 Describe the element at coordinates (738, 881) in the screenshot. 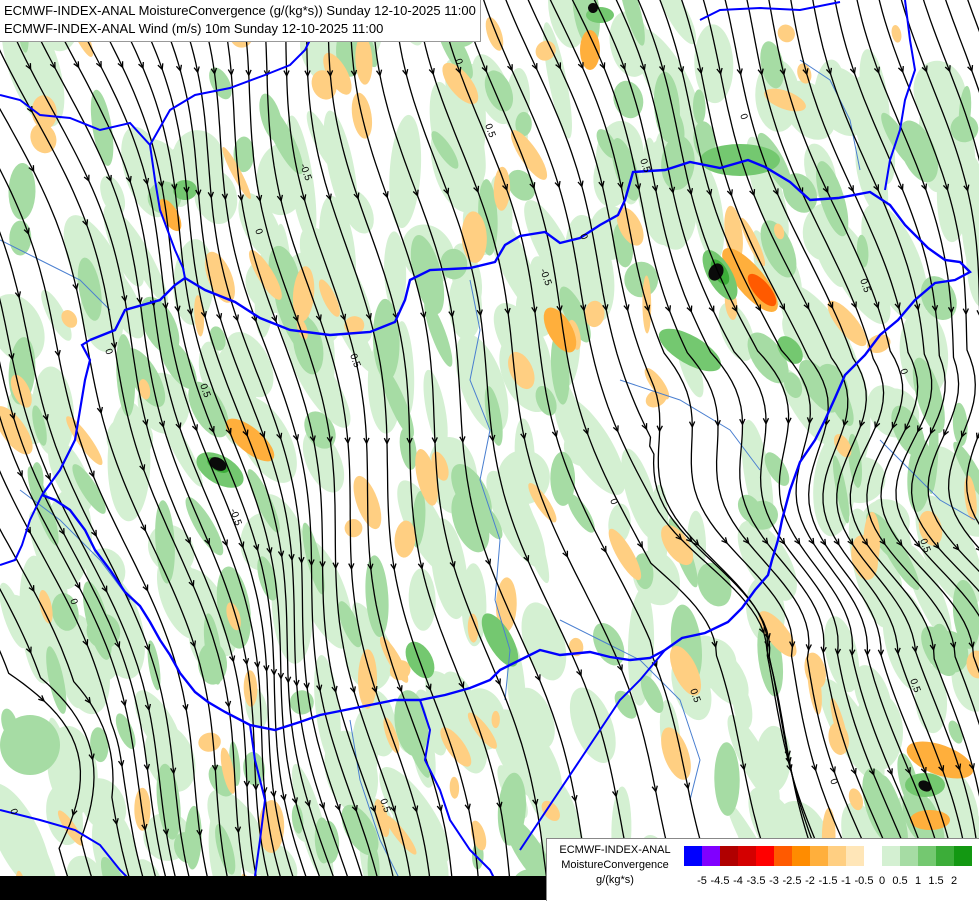

I see `legend-tick-label: -4` at that location.